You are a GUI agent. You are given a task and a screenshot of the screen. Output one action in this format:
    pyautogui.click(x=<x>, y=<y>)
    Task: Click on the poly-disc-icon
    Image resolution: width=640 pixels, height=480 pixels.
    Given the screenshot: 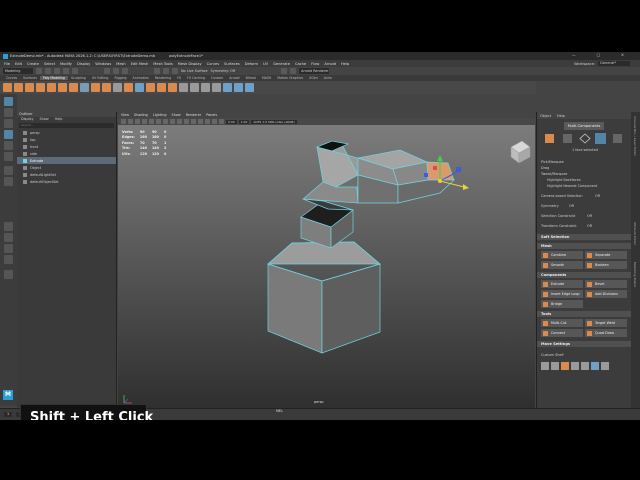 What is the action you would take?
    pyautogui.click(x=73, y=87)
    